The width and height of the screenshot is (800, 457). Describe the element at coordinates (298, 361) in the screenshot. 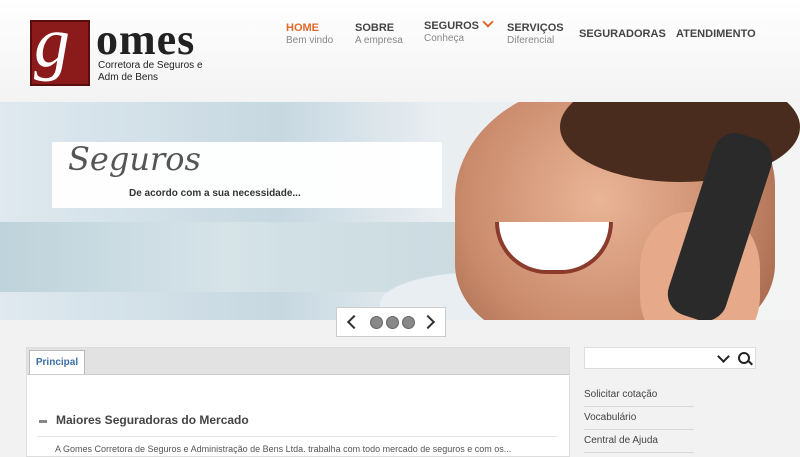

I see `tab-bar: Principal` at that location.